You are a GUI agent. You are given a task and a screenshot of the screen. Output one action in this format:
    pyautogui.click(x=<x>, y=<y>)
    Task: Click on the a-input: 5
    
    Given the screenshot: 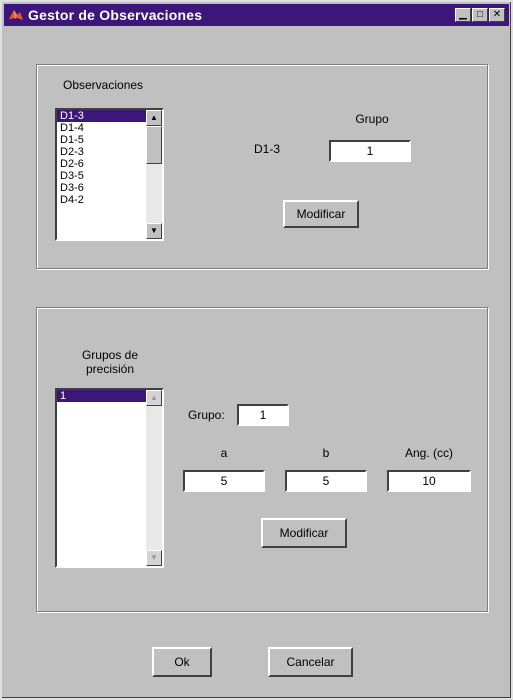 What is the action you would take?
    pyautogui.click(x=224, y=481)
    